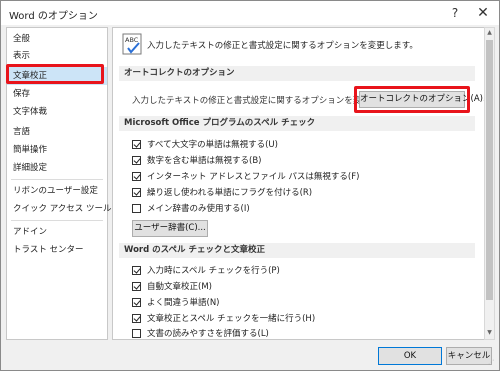 The width and height of the screenshot is (500, 371). Describe the element at coordinates (57, 132) in the screenshot. I see `sidebar-item-language: 言語` at that location.